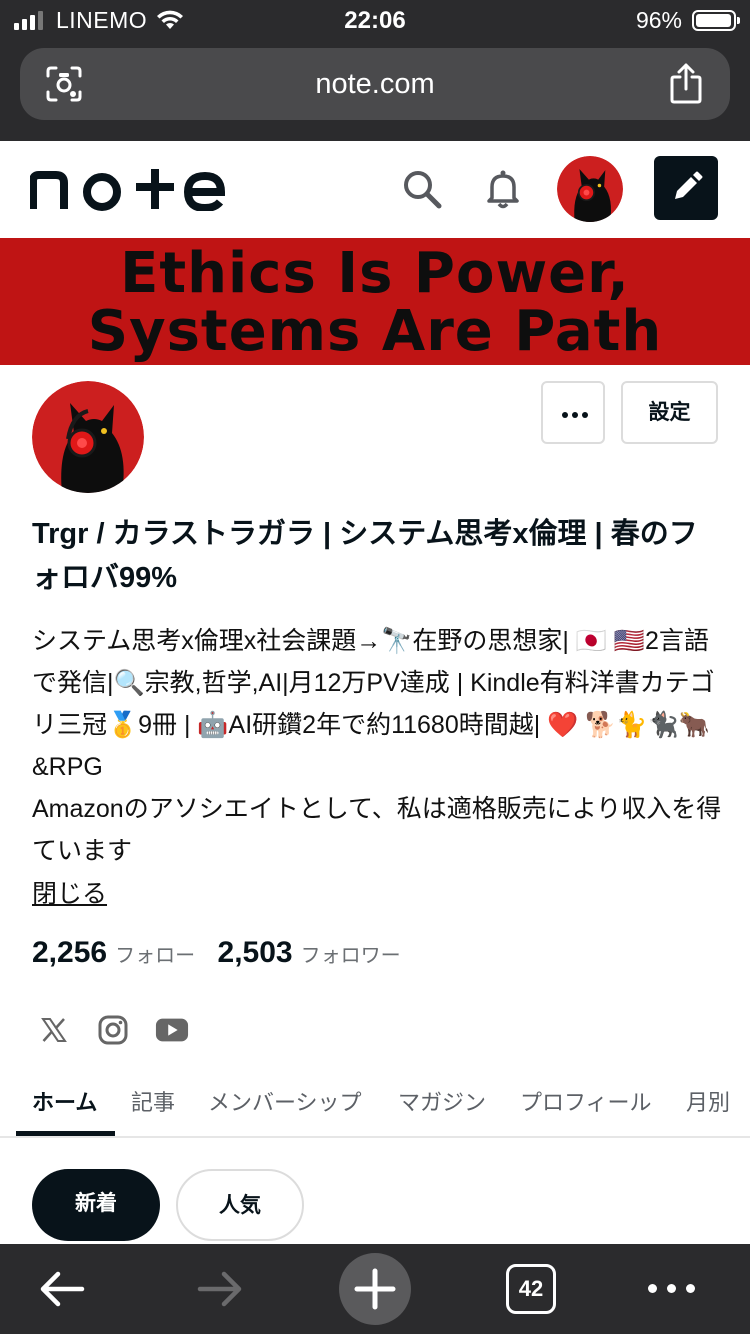  I want to click on bell-icon, so click(503, 189).